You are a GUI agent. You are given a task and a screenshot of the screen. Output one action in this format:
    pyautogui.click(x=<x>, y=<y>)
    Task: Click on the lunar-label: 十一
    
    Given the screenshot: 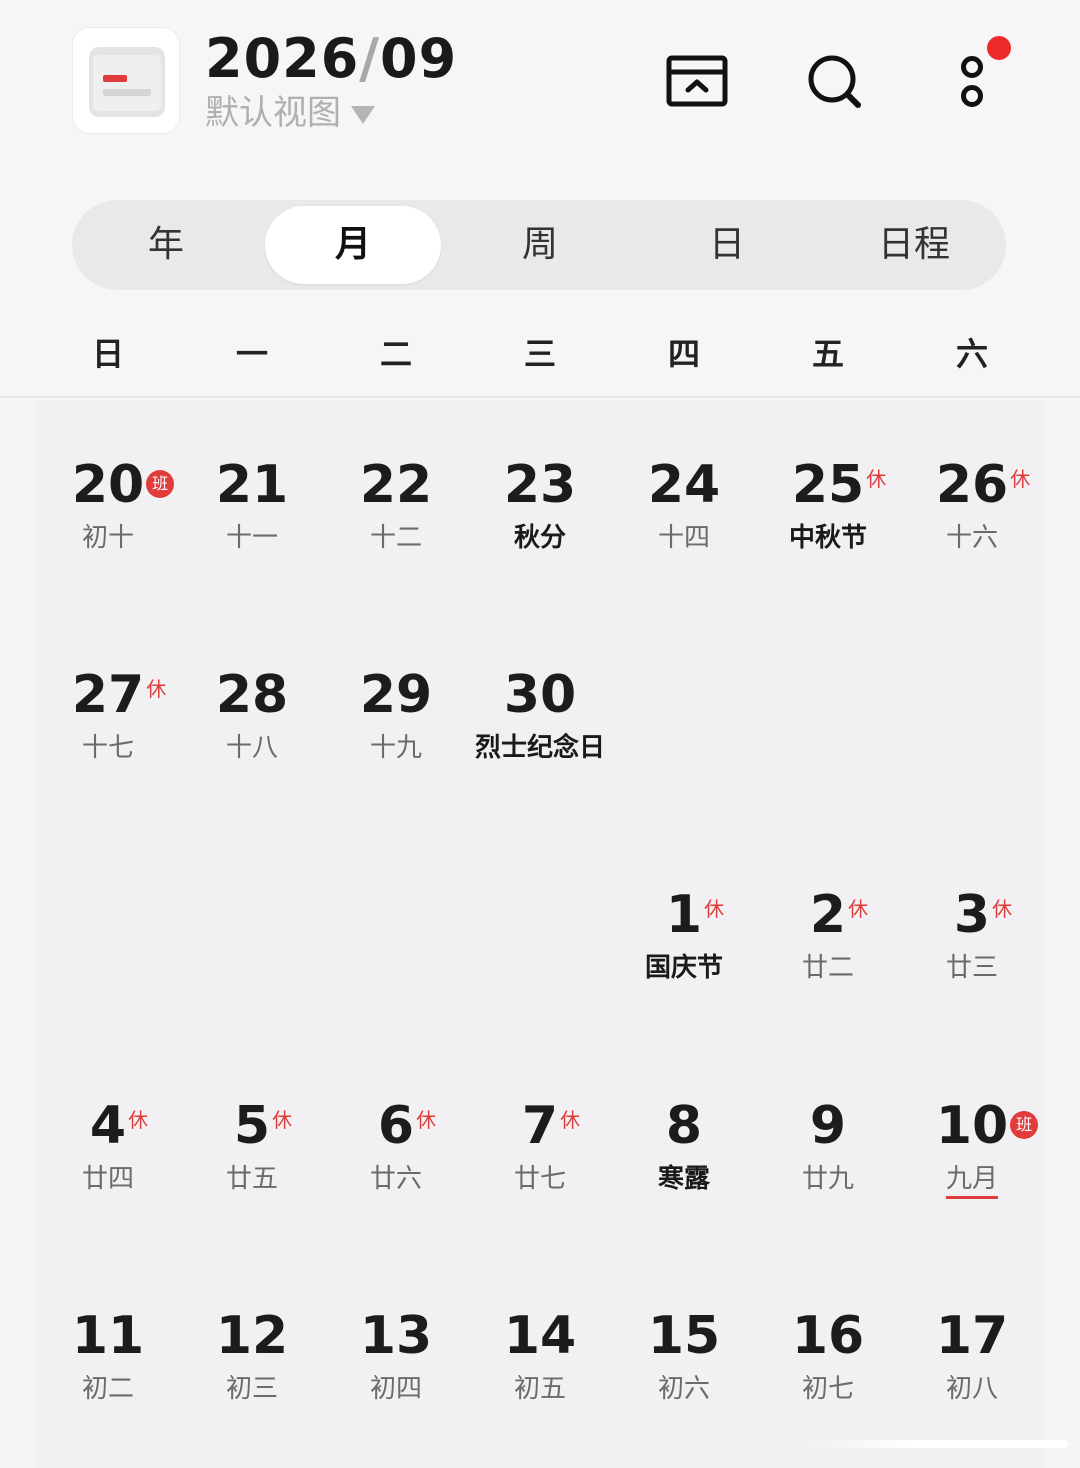 What is the action you would take?
    pyautogui.click(x=251, y=538)
    